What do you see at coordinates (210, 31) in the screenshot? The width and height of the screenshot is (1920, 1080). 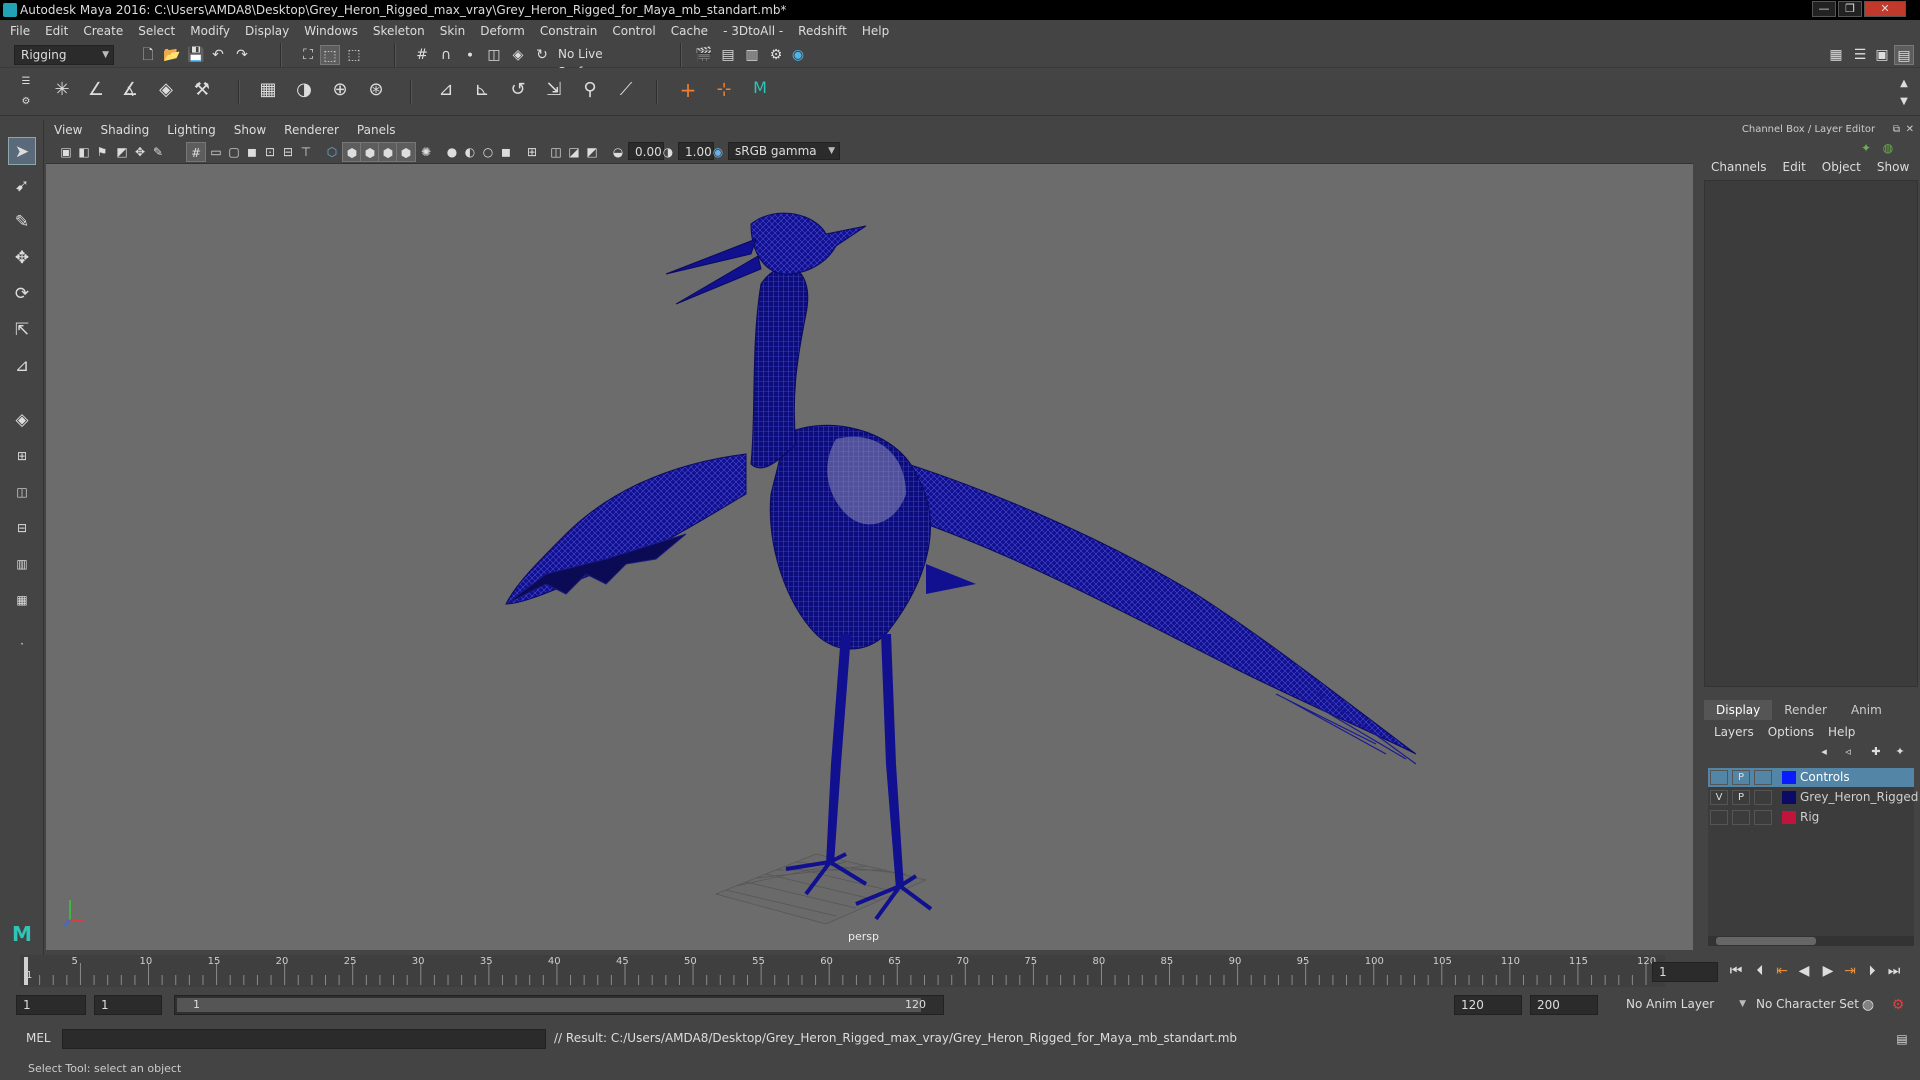 I see `menu-modify: Modify` at bounding box center [210, 31].